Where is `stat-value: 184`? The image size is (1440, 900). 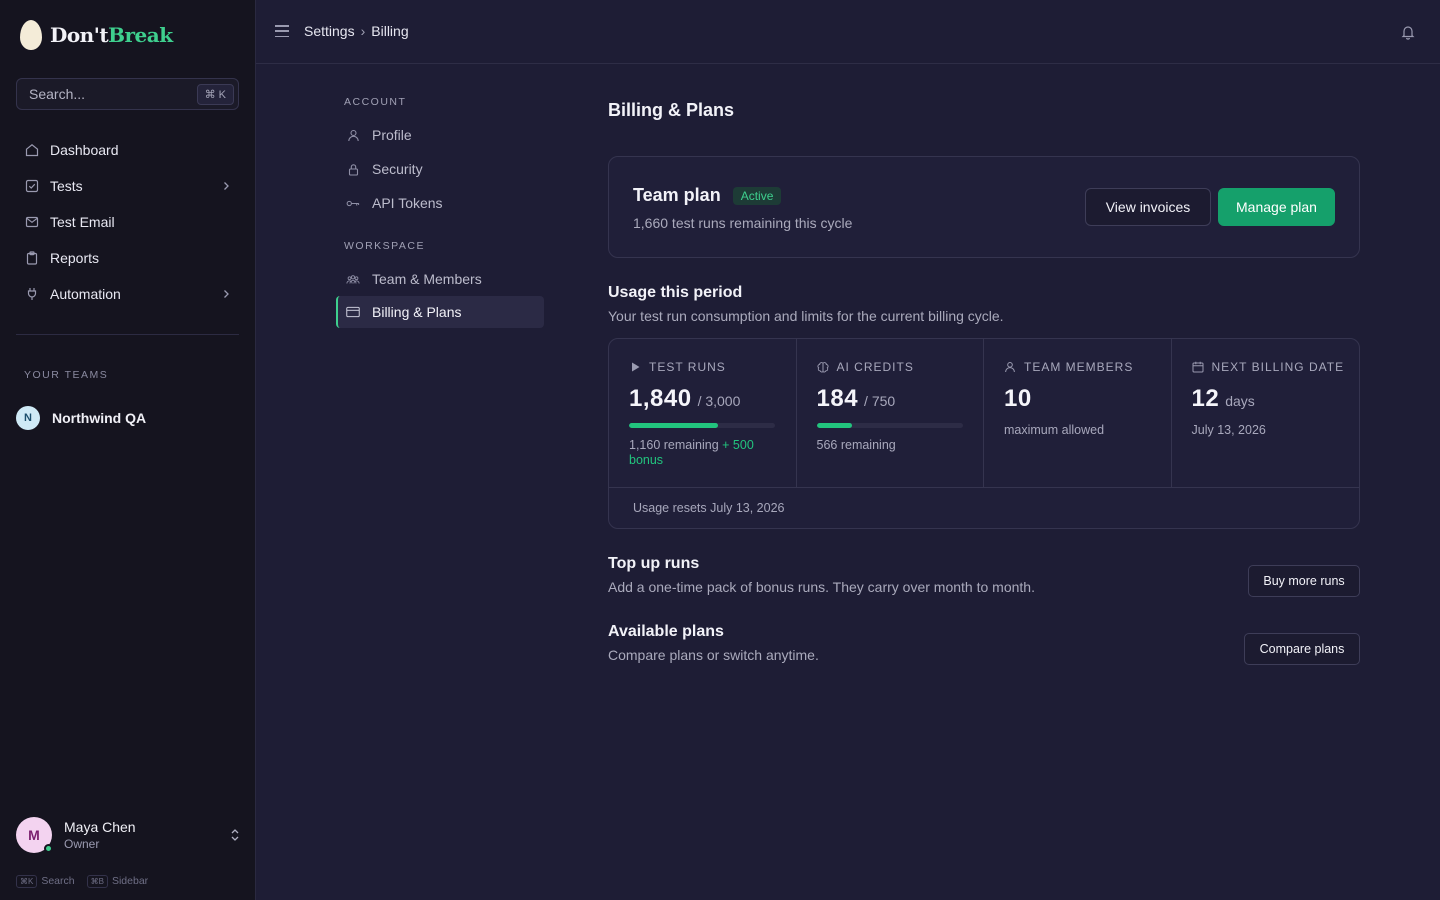 stat-value: 184 is located at coordinates (837, 398).